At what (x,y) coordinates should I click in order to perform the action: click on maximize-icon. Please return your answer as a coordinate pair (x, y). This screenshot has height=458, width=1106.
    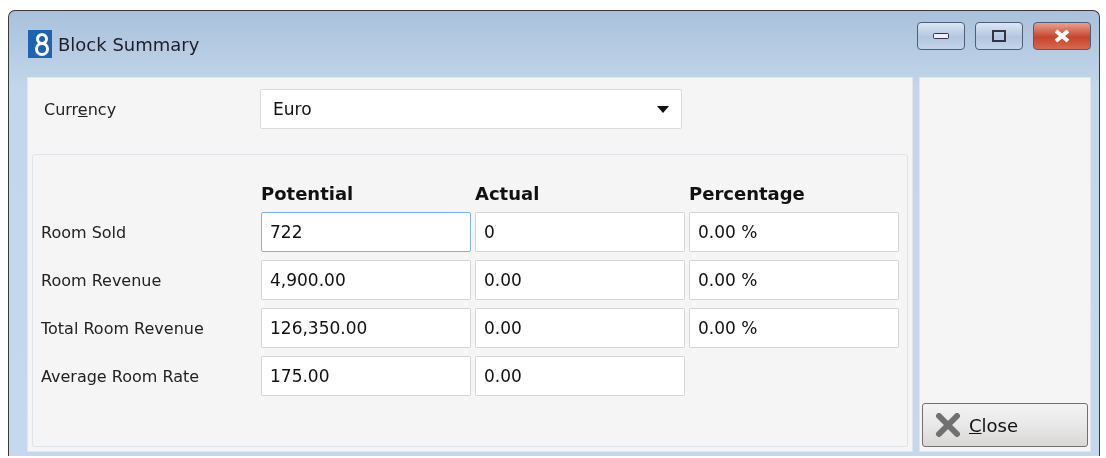
    Looking at the image, I should click on (999, 36).